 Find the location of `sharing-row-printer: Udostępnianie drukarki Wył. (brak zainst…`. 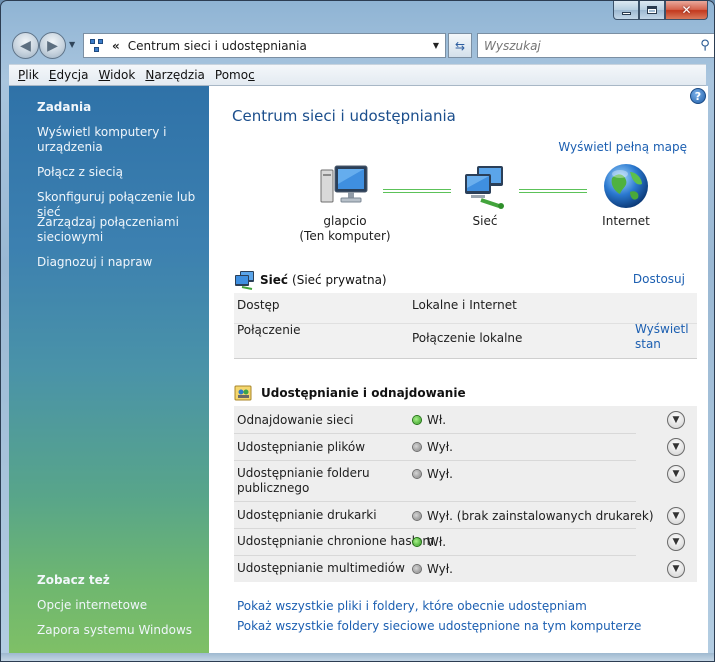

sharing-row-printer: Udostępnianie drukarki Wył. (brak zainst… is located at coordinates (465, 514).